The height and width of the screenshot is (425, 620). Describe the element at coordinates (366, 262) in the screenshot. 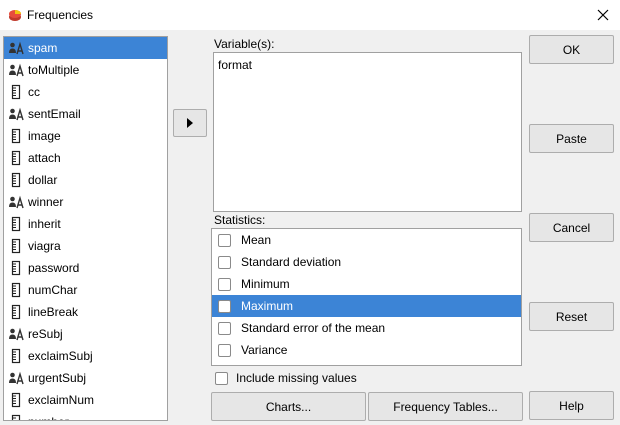

I see `statistic-option: Standard deviation` at that location.